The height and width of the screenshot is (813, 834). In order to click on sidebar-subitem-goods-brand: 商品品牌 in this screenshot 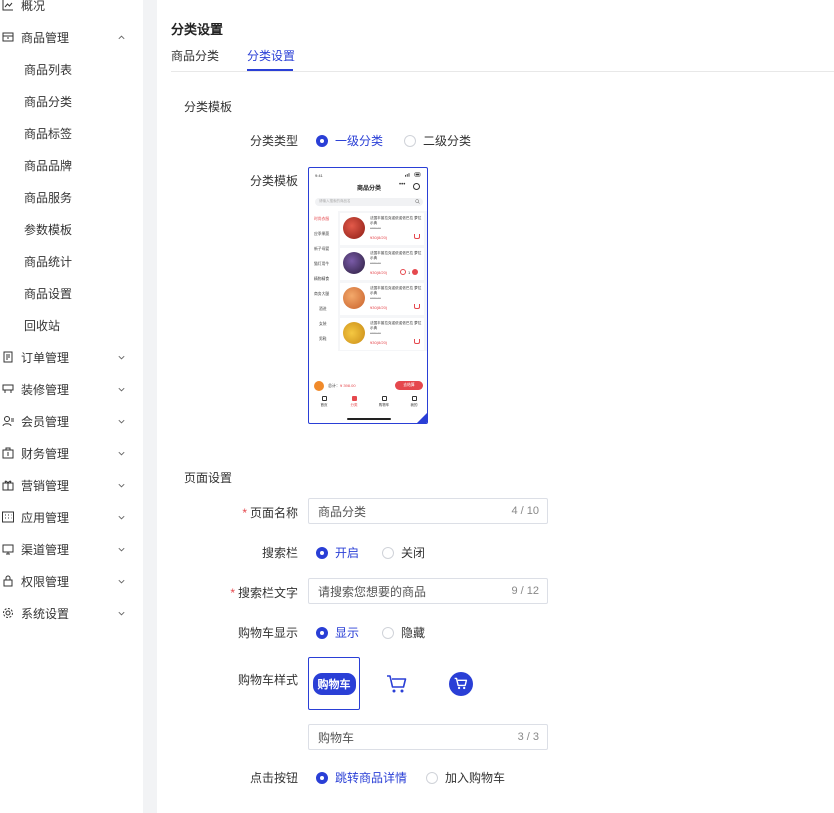, I will do `click(71, 165)`.